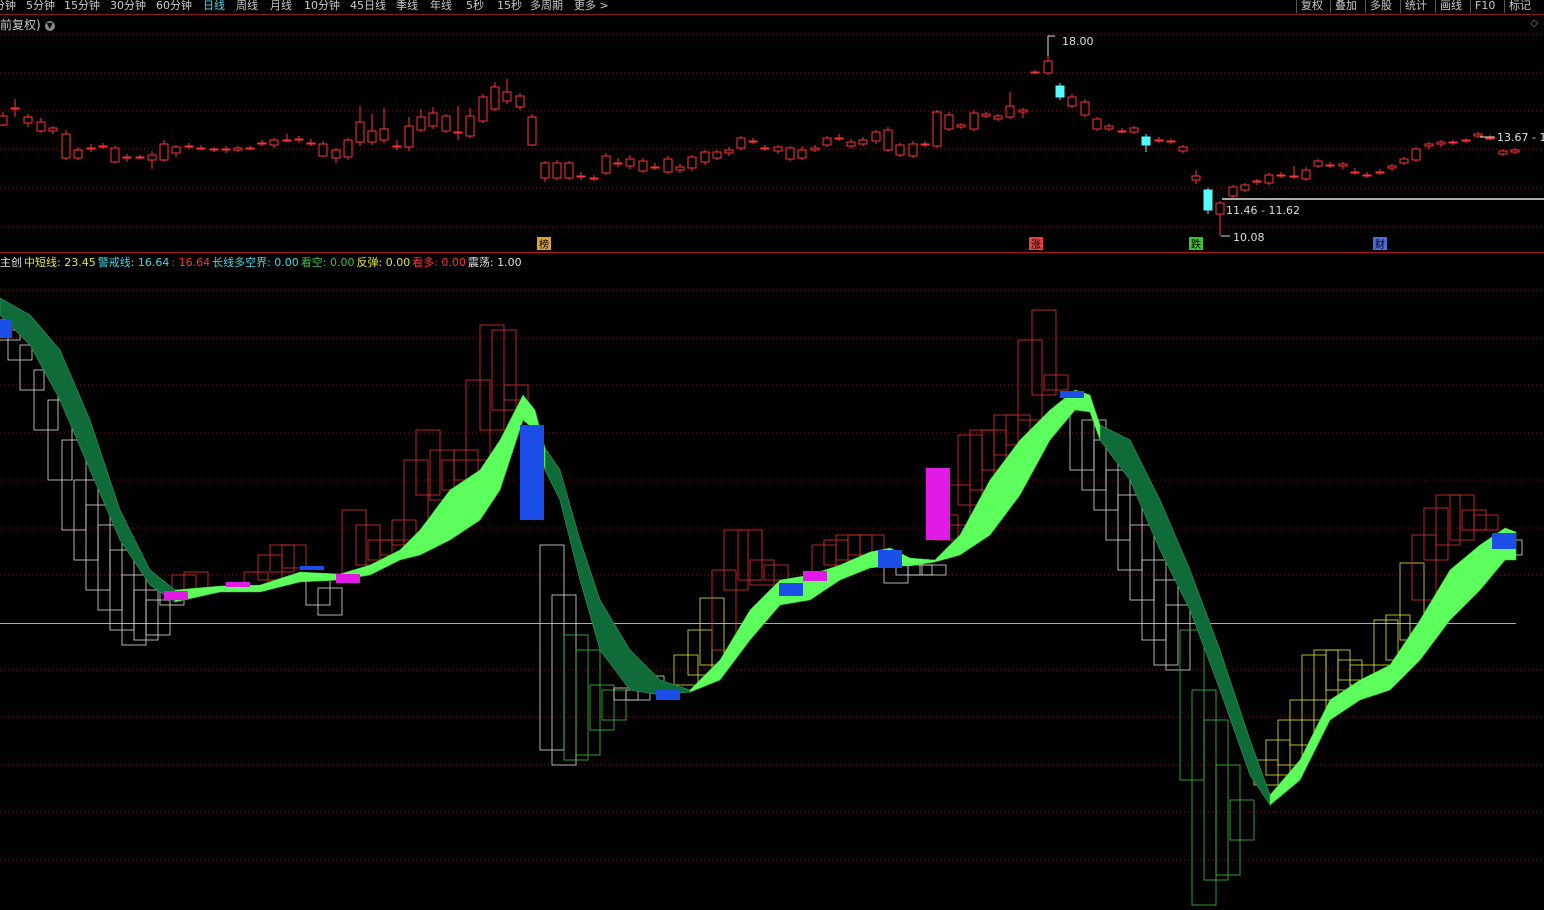 The image size is (1544, 910). Describe the element at coordinates (133, 262) in the screenshot. I see `legend-item-2: 警戒线: 16.64` at that location.